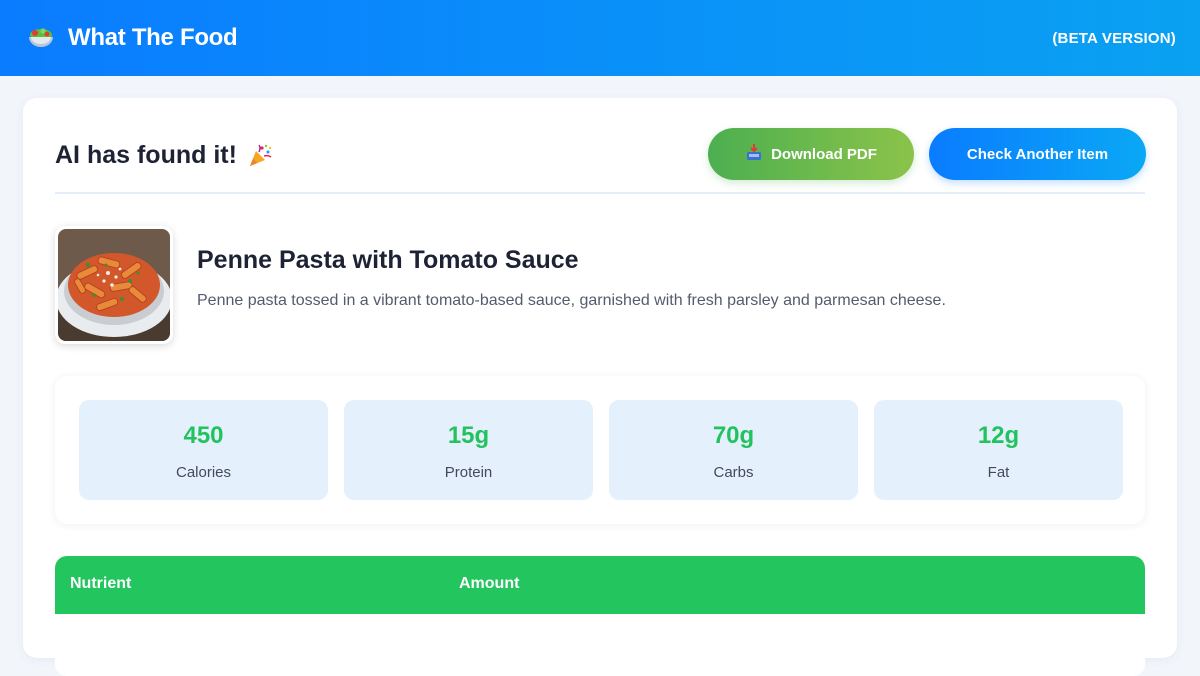  What do you see at coordinates (101, 583) in the screenshot?
I see `column-header-nutrient: Nutrient` at bounding box center [101, 583].